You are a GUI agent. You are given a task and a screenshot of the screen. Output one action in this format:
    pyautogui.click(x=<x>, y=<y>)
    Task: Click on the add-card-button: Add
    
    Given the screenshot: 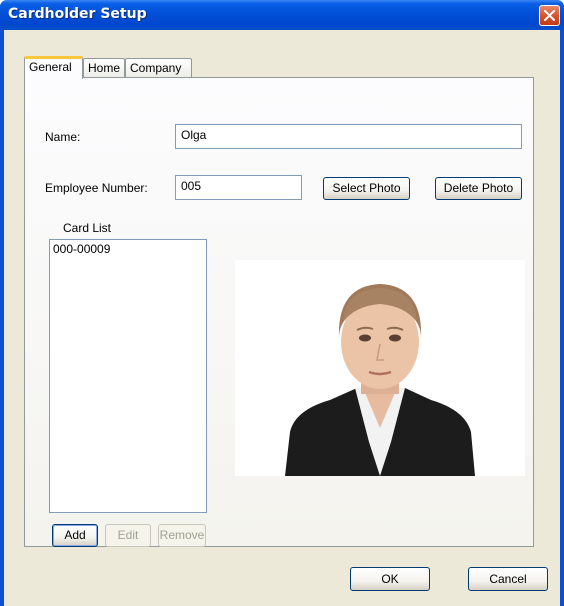 What is the action you would take?
    pyautogui.click(x=75, y=535)
    